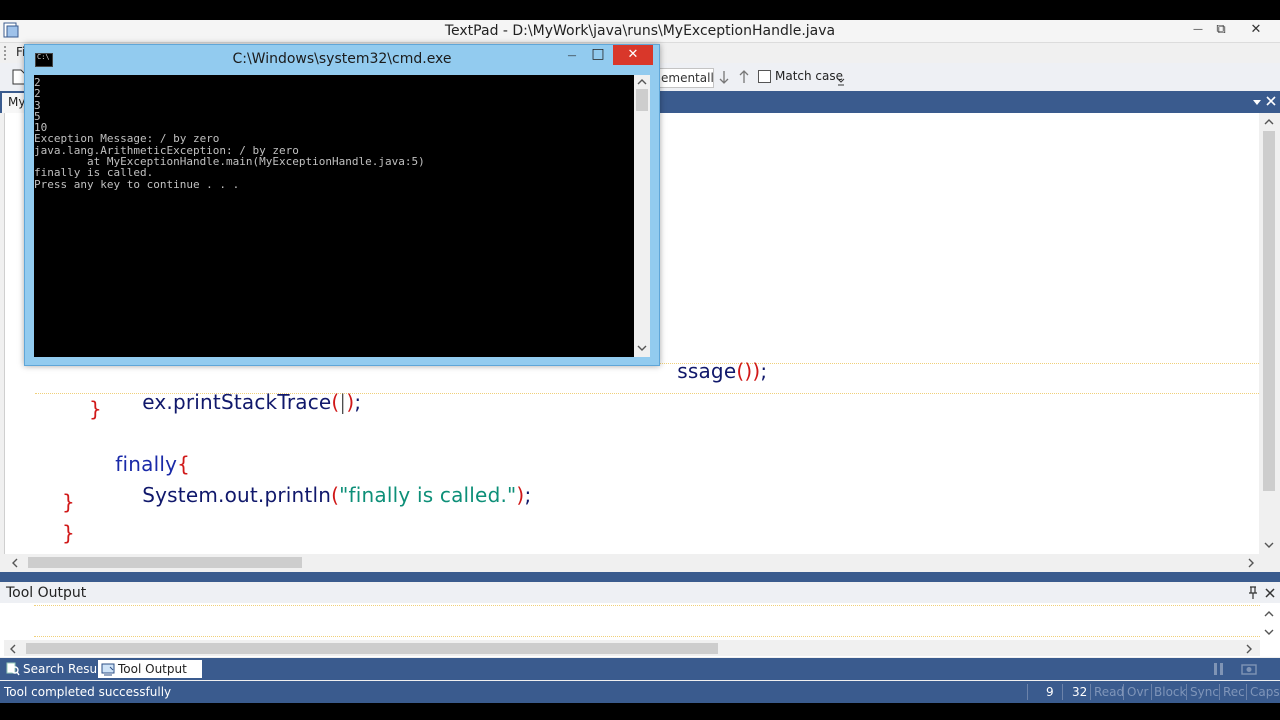 Image resolution: width=1280 pixels, height=720 pixels. Describe the element at coordinates (1138, 692) in the screenshot. I see `status-indicator-ovr: Ovr` at that location.